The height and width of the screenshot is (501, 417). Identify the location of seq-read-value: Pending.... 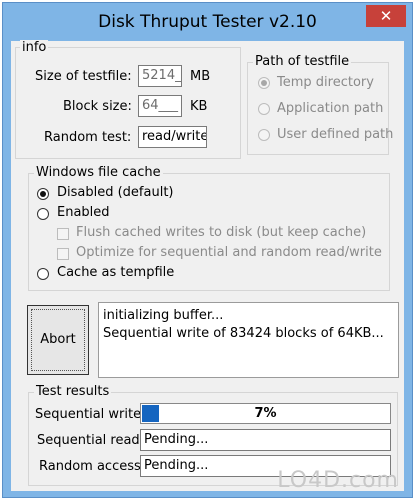
(265, 440).